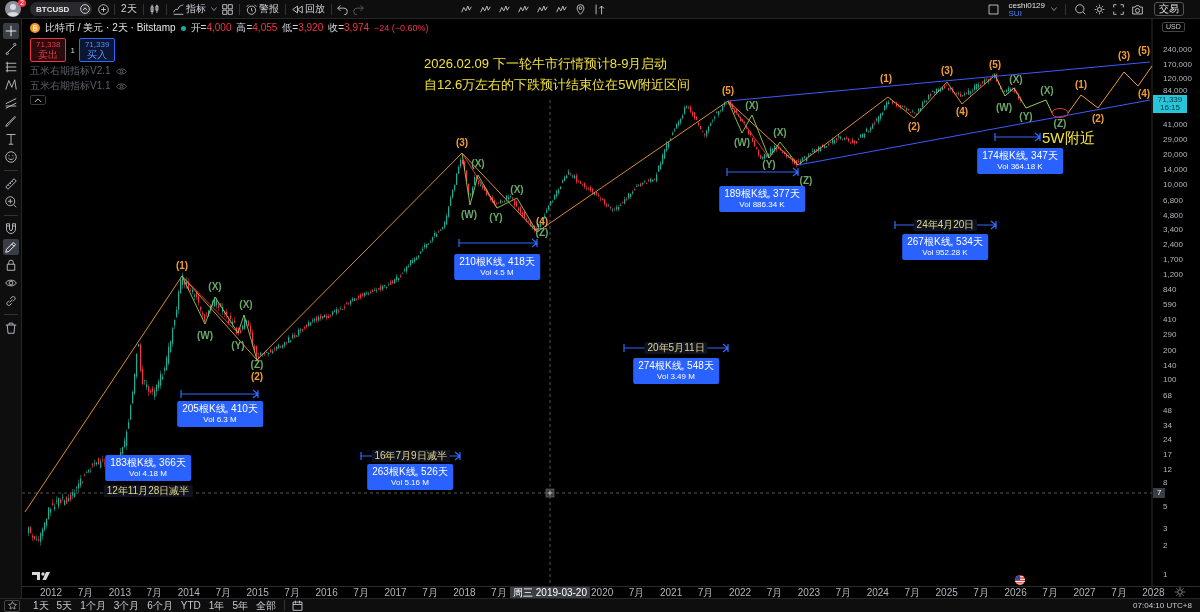 The width and height of the screenshot is (1200, 612). I want to click on ruler-tool-button, so click(10, 184).